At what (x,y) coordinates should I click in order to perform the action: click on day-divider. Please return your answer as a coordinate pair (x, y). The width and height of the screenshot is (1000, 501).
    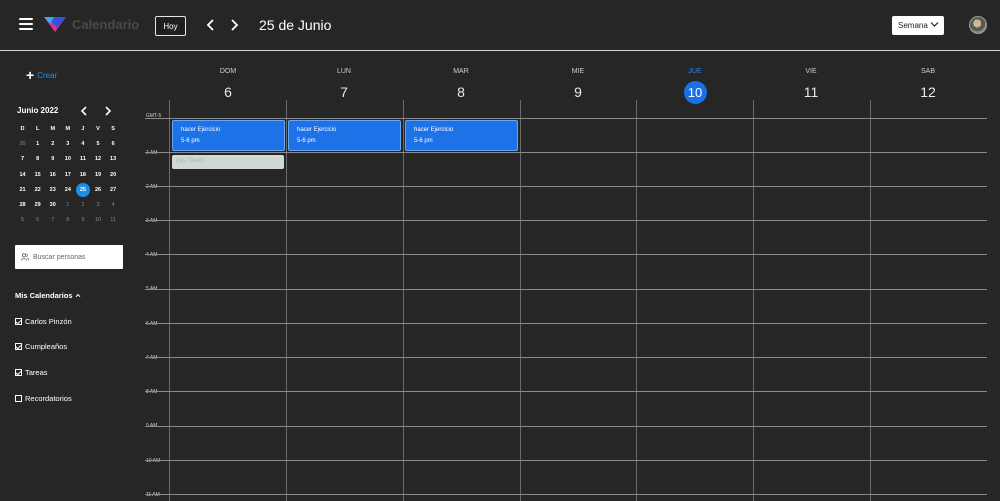
    Looking at the image, I should click on (636, 300).